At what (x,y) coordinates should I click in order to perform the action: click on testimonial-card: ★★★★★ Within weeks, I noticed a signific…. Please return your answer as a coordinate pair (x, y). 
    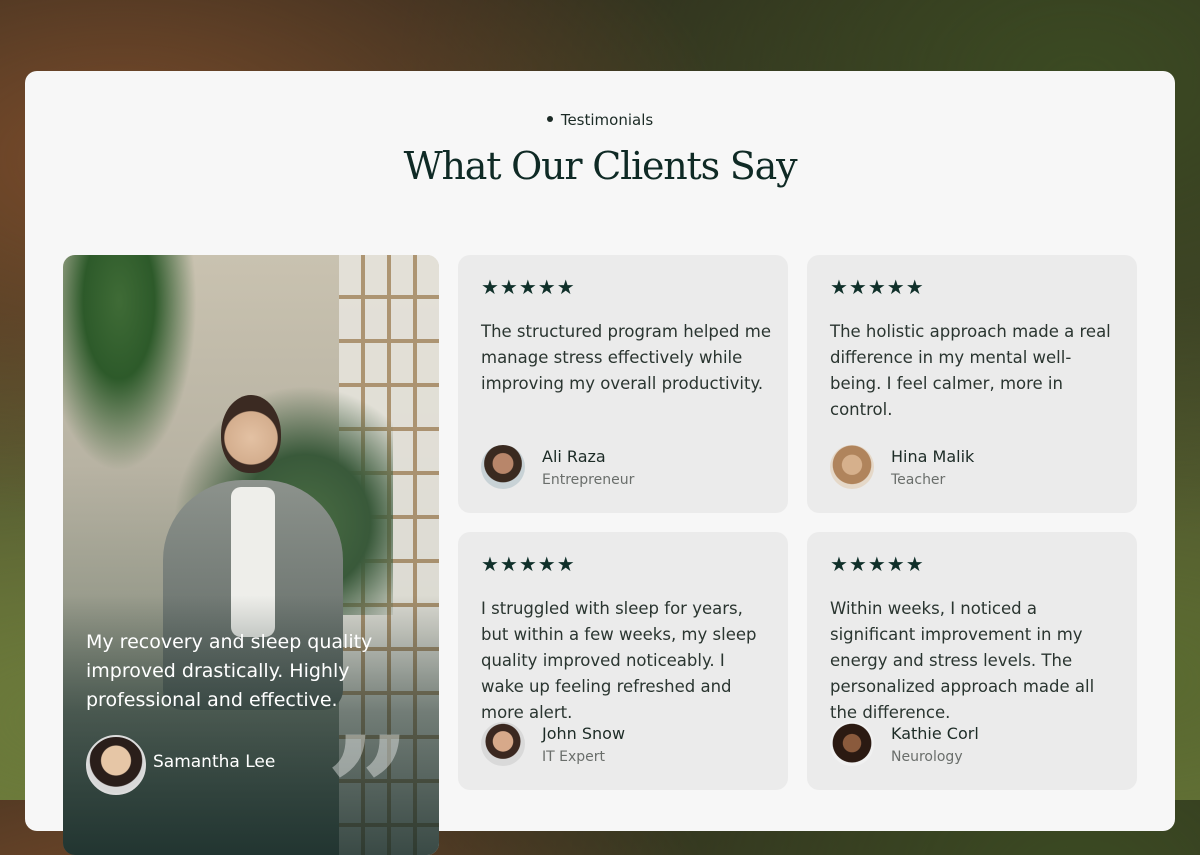
    Looking at the image, I should click on (972, 661).